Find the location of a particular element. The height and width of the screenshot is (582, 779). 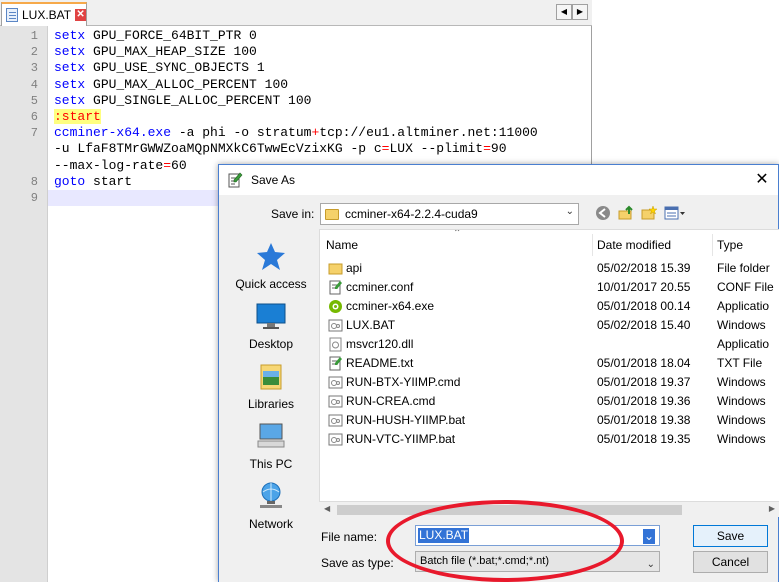

file-type: Applicatio is located at coordinates (743, 306).